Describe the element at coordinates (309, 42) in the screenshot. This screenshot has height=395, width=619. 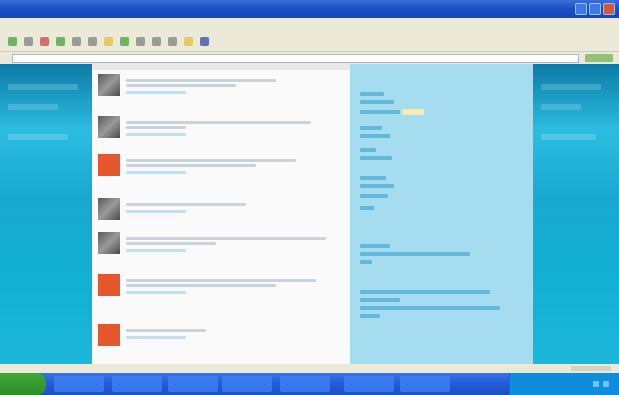
I see `browser-toolbar` at that location.